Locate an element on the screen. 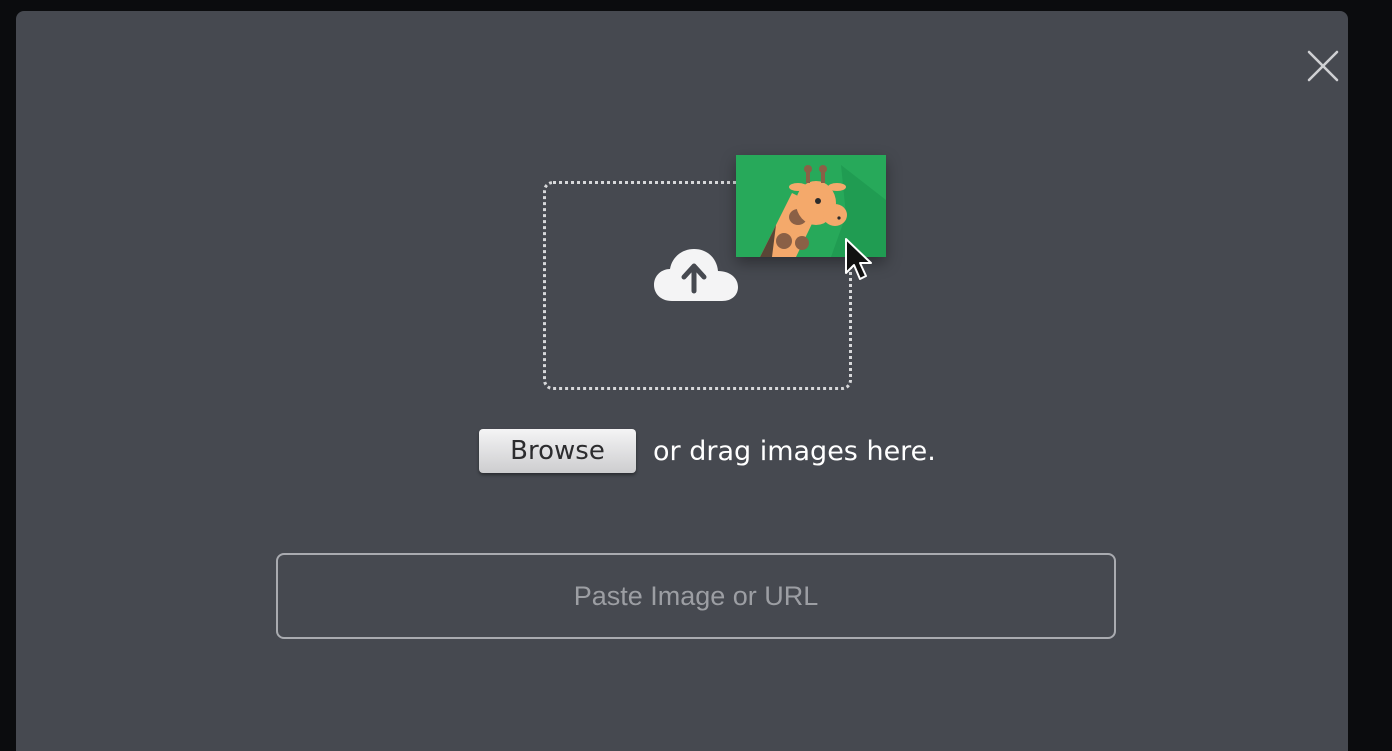  close-icon is located at coordinates (1323, 66).